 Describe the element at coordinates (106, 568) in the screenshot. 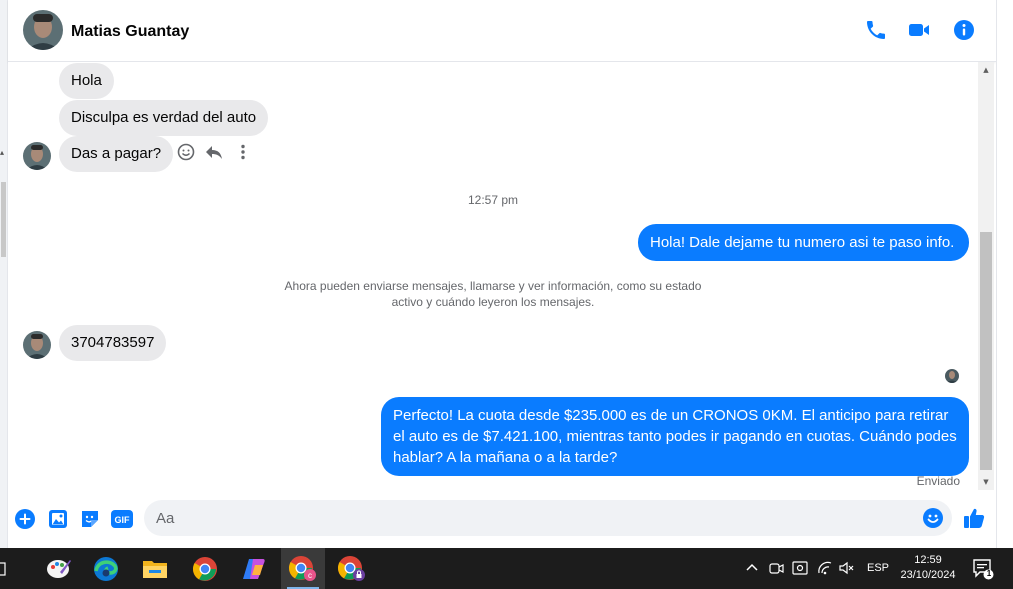

I see `edge-icon` at that location.